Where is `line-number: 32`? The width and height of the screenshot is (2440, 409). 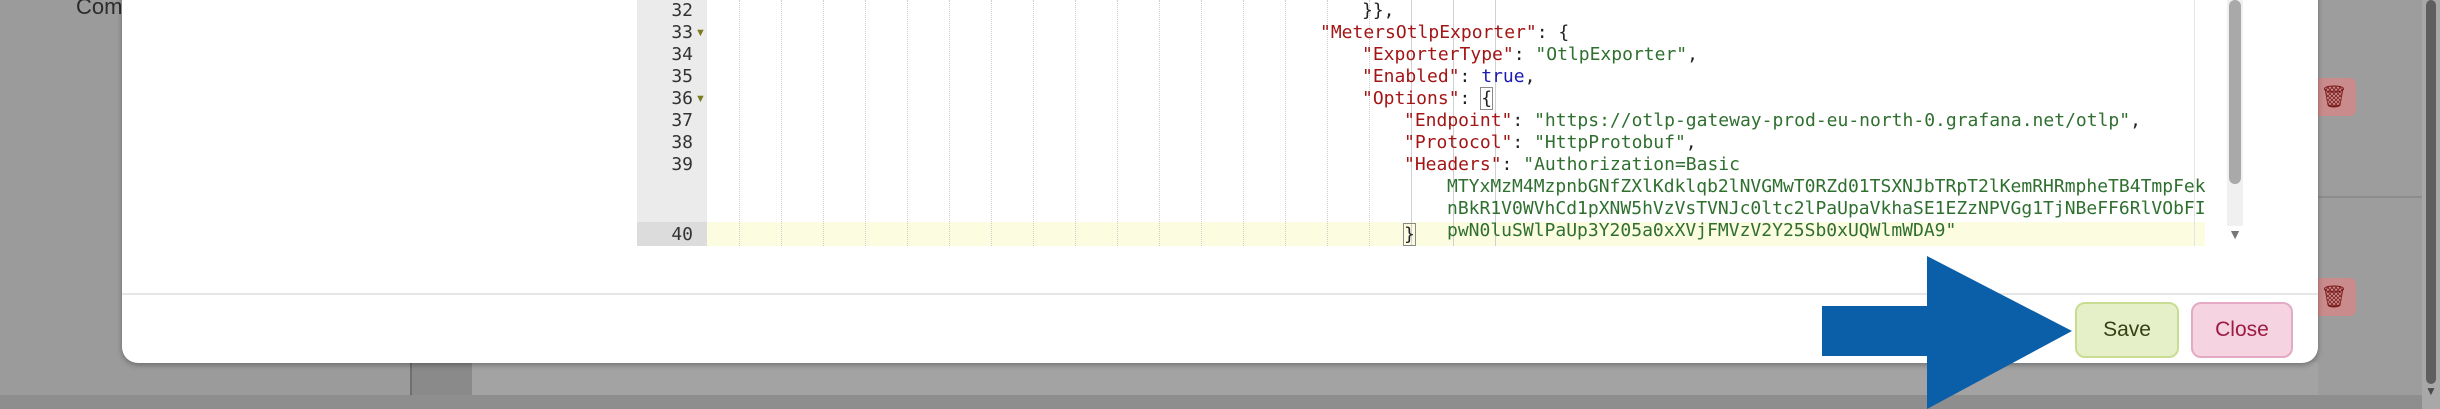
line-number: 32 is located at coordinates (682, 10).